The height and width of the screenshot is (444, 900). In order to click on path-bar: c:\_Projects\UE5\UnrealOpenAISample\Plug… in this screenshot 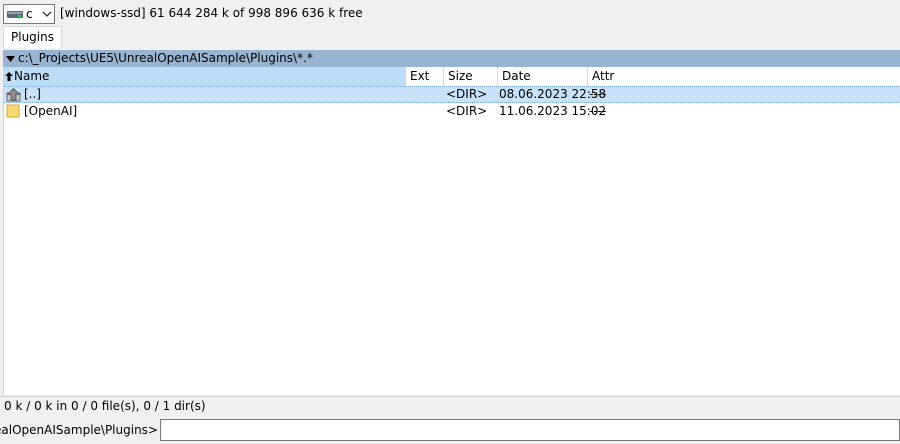, I will do `click(451, 58)`.